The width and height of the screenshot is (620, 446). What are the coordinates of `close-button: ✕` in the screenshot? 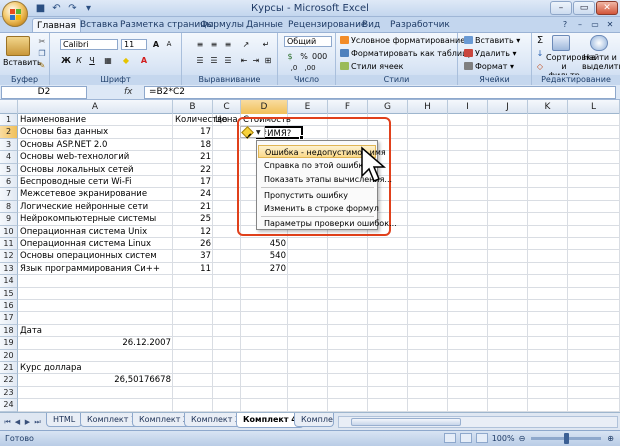 It's located at (607, 8).